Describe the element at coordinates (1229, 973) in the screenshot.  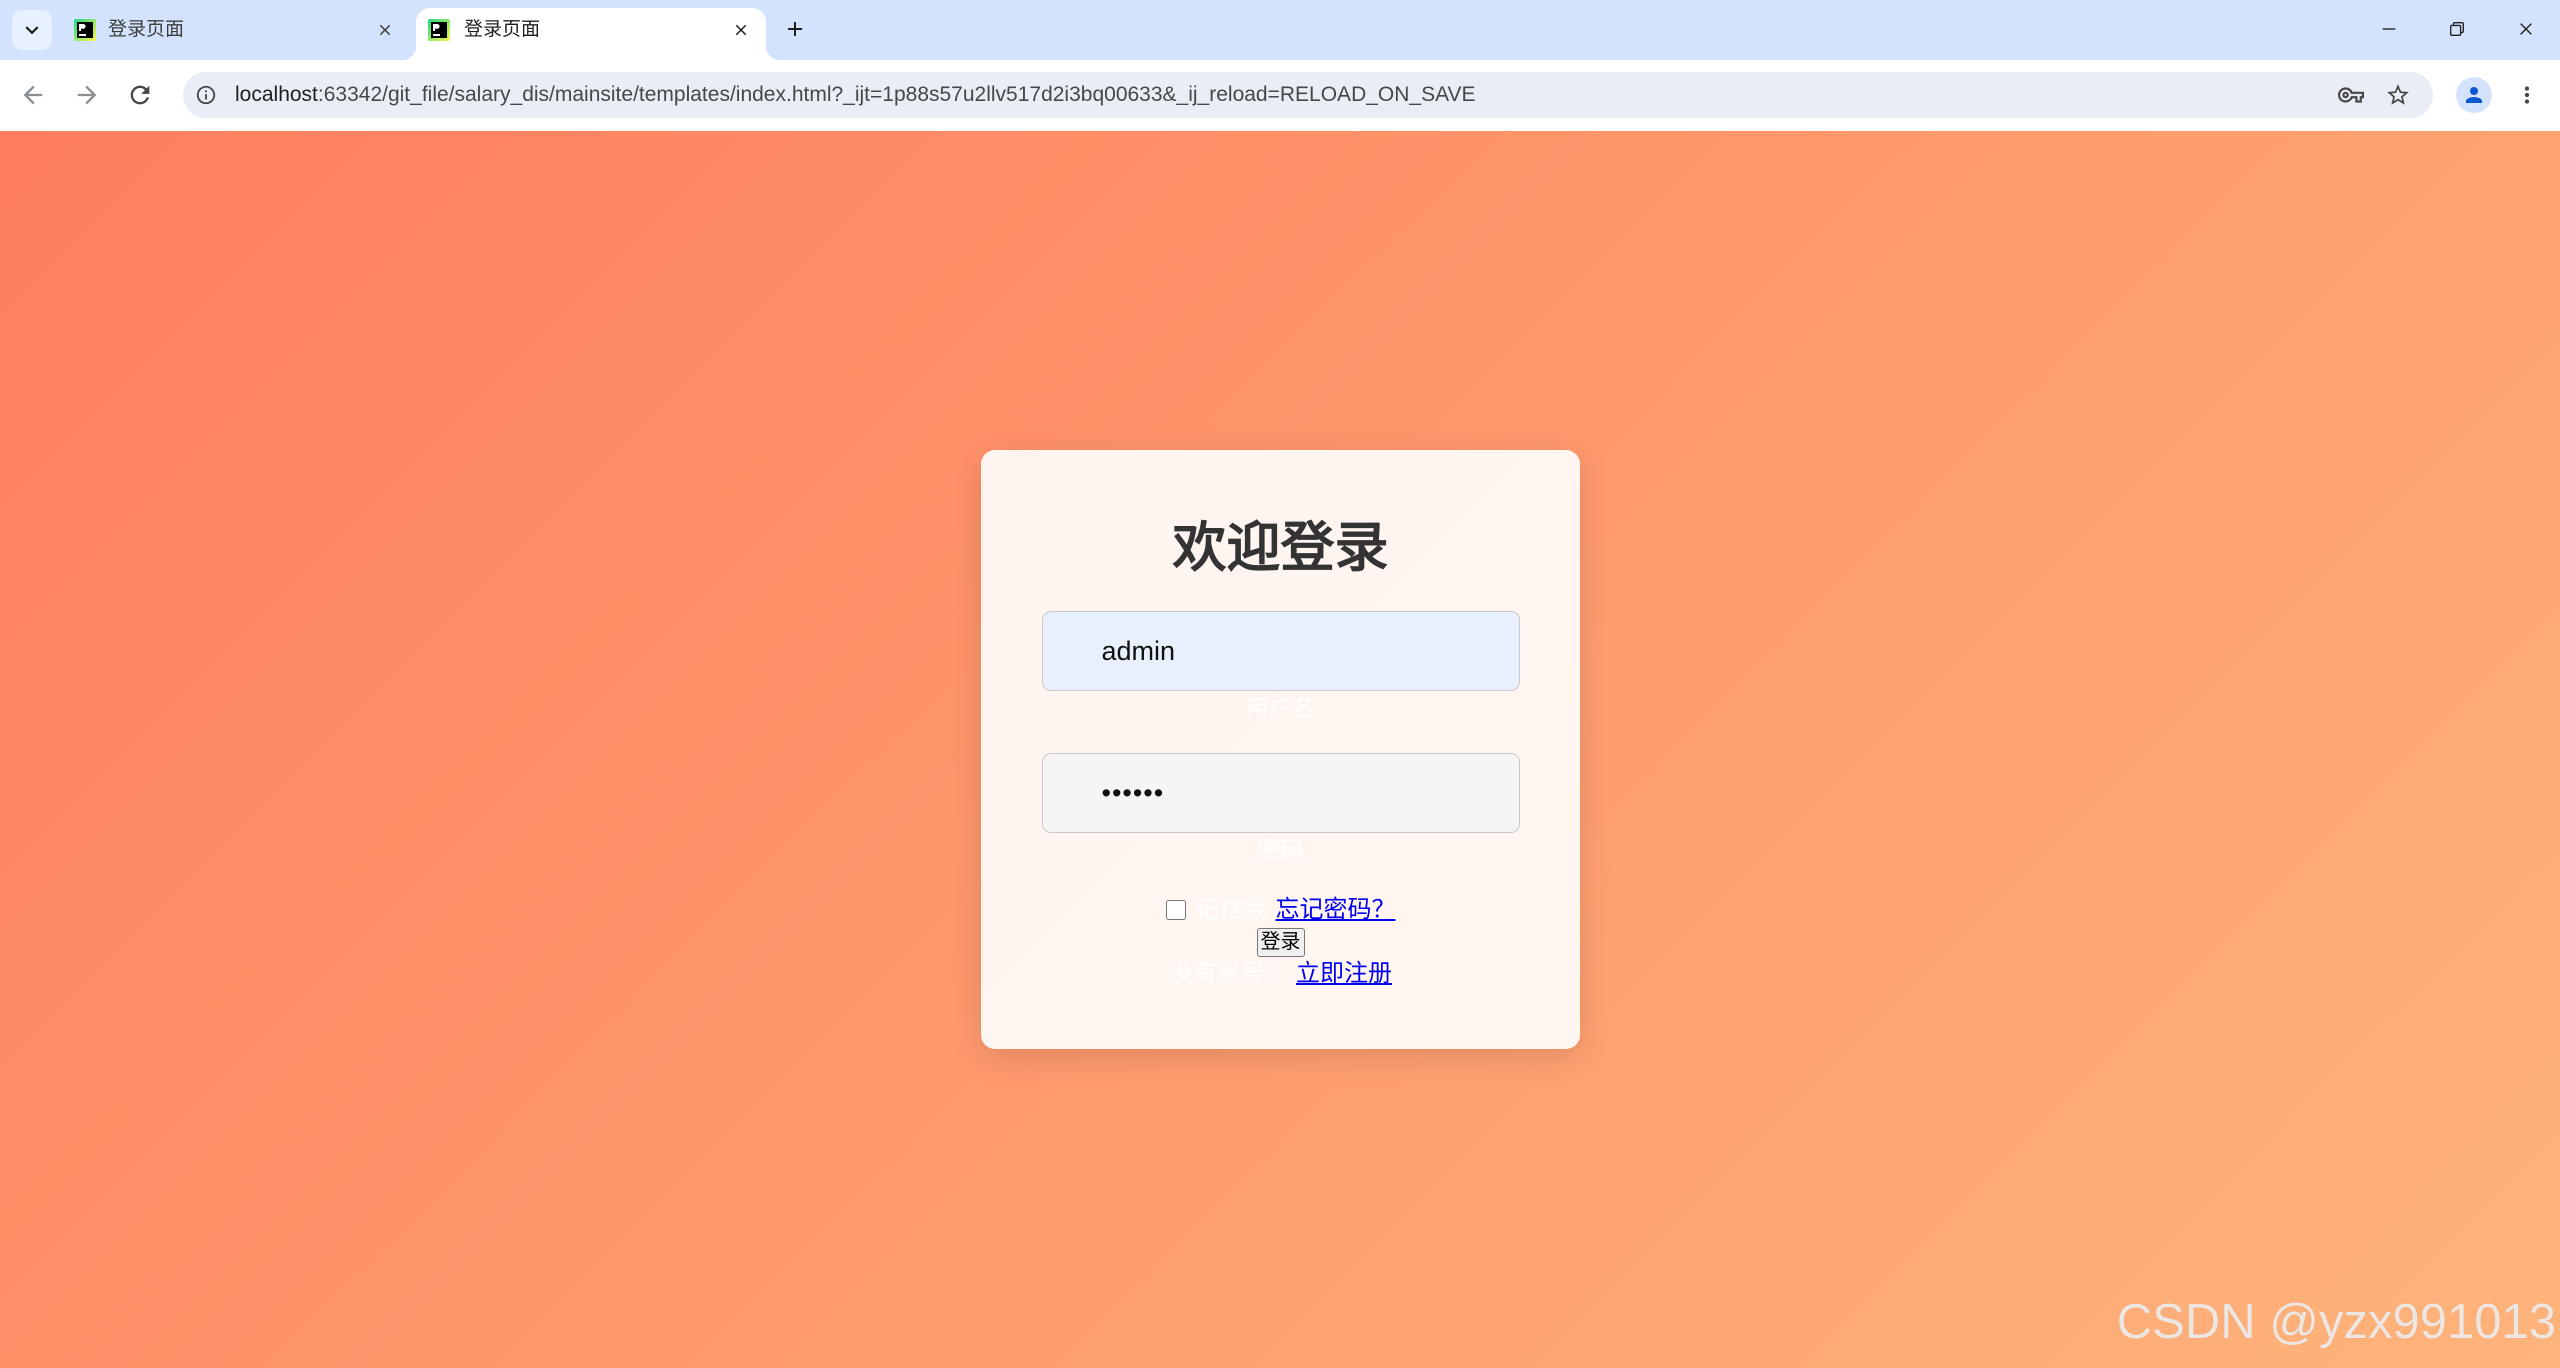
I see `no-account-text: 没有账号？` at that location.